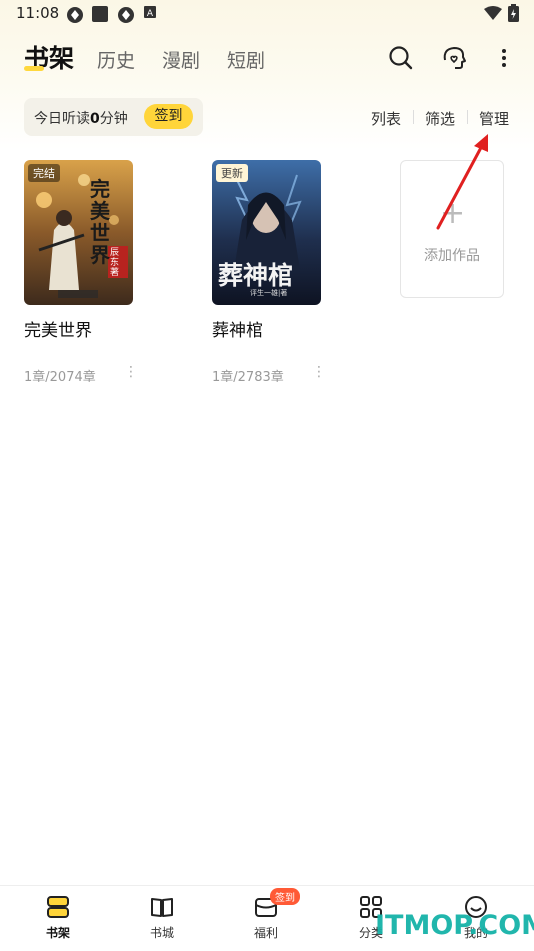 This screenshot has height=951, width=534. I want to click on cover-author-text: 辰东著, so click(115, 263).